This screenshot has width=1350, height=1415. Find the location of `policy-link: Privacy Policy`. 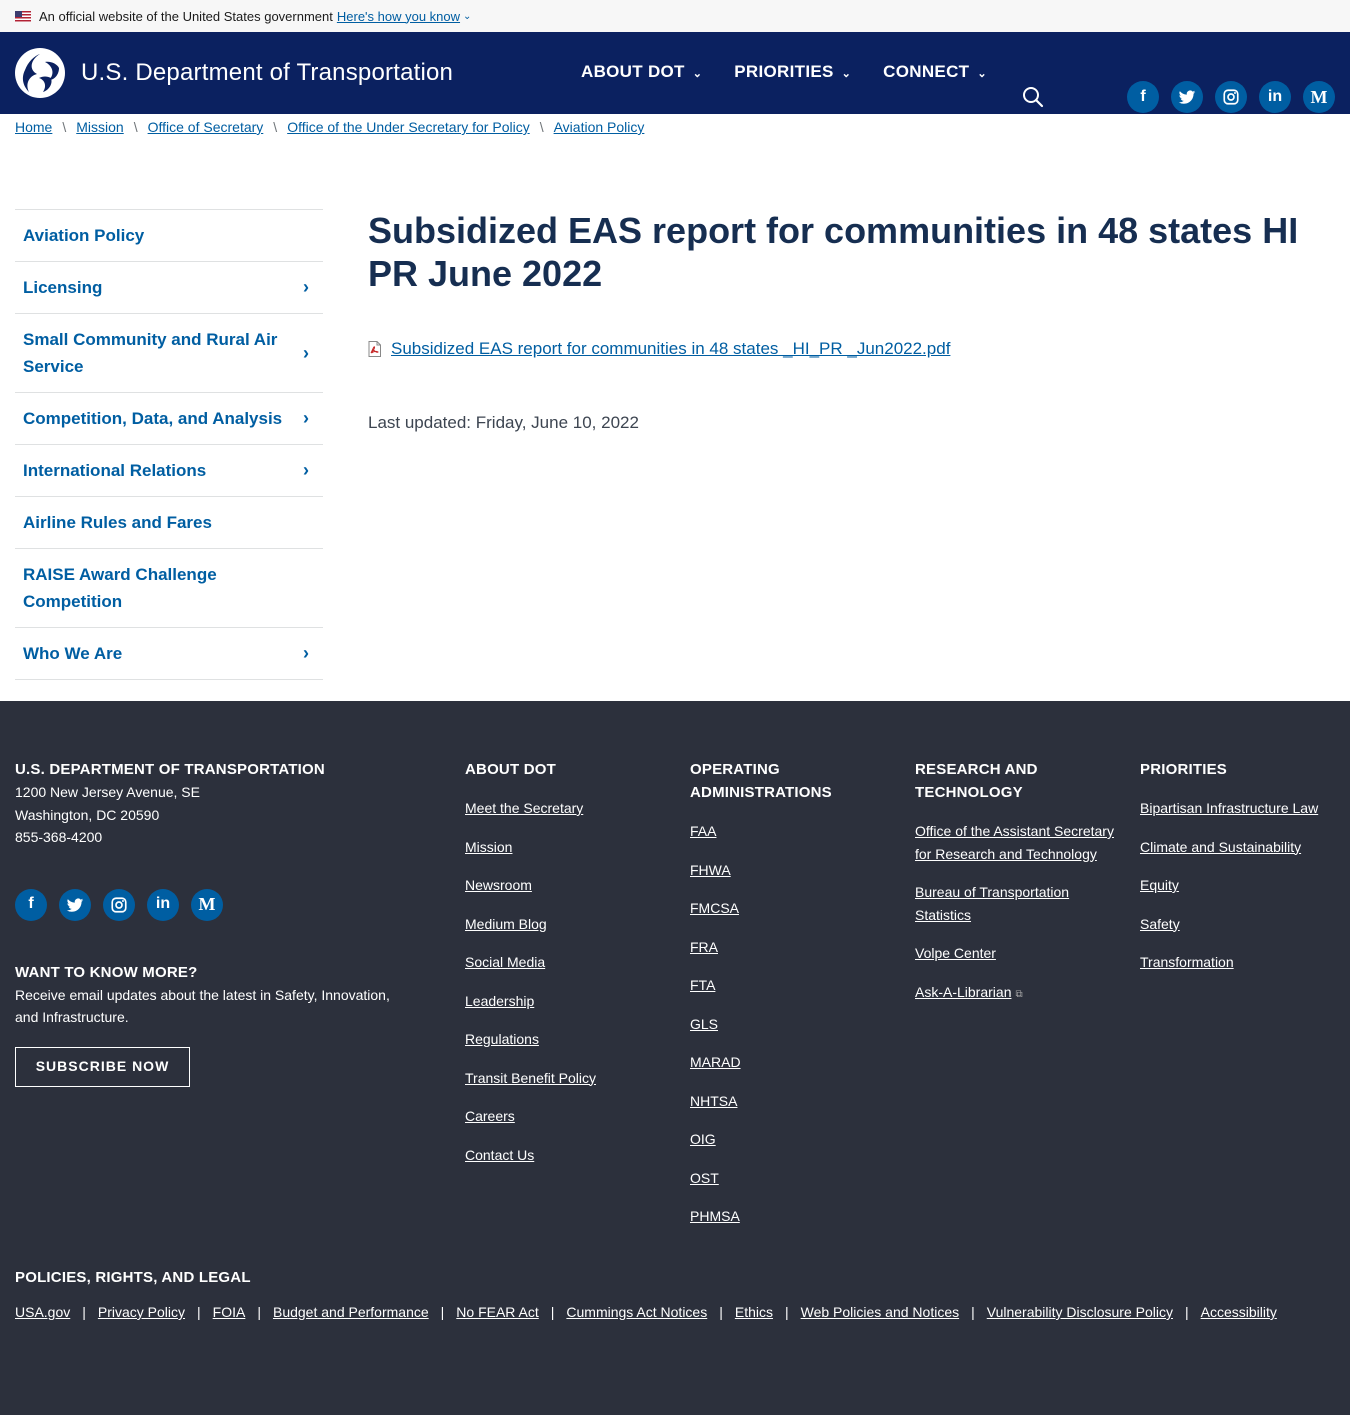

policy-link: Privacy Policy is located at coordinates (141, 1312).